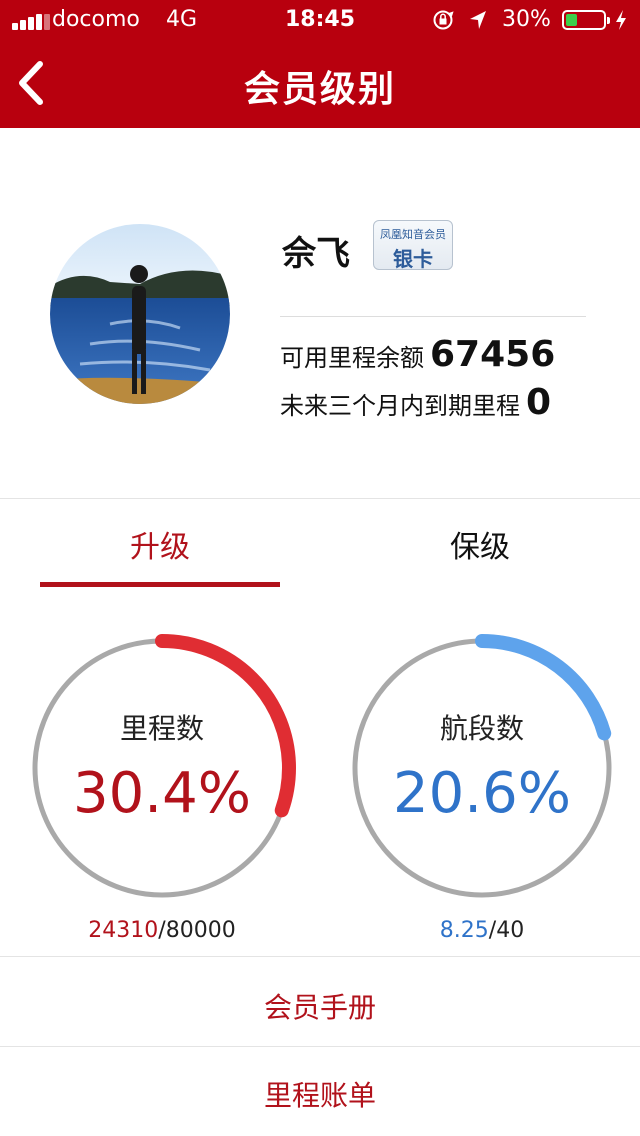 This screenshot has height=1136, width=640. I want to click on location-arrow-icon, so click(478, 20).